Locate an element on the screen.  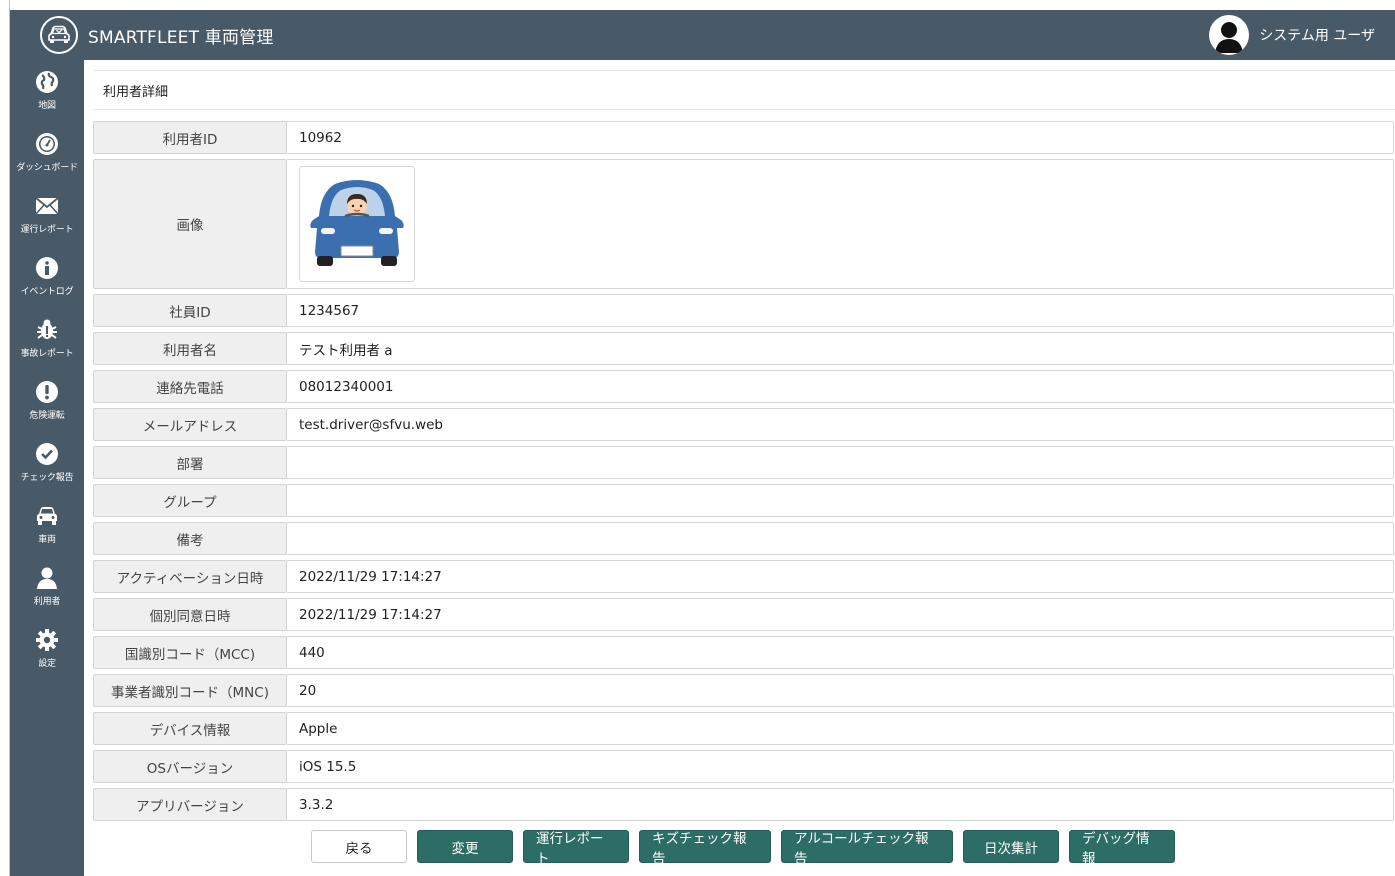
label-app-version: アプリバージョン is located at coordinates (190, 804).